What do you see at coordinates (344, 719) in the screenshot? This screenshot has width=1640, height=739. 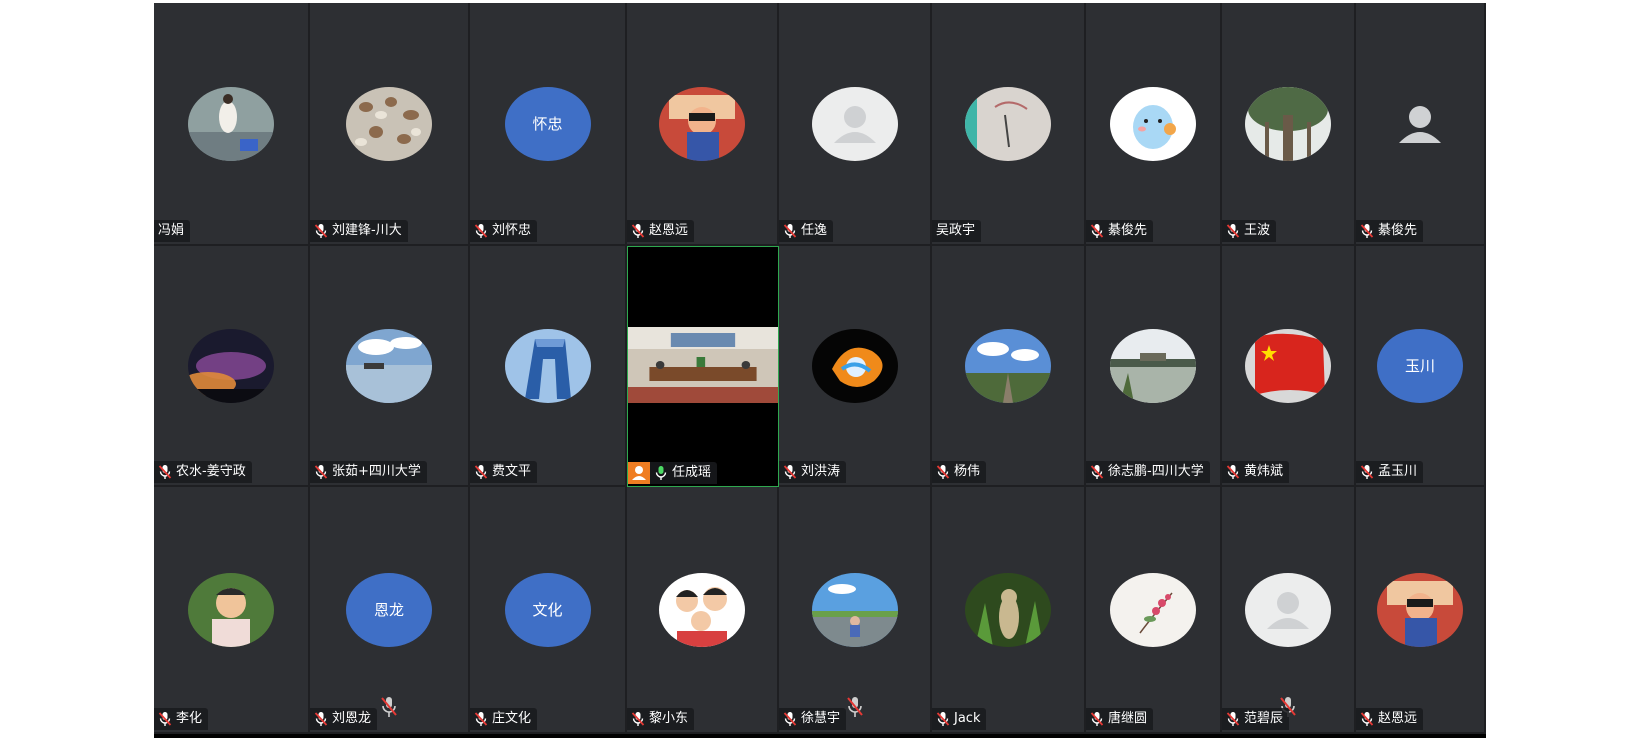 I see `participant-nameplate: 刘恩龙` at bounding box center [344, 719].